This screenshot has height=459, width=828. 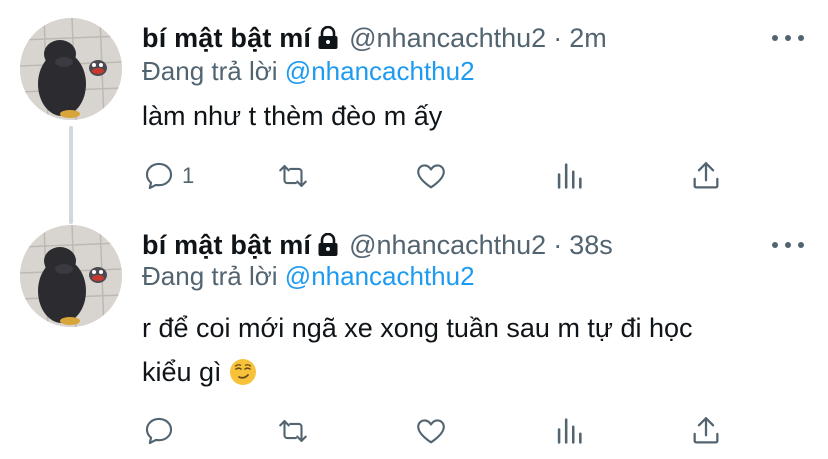 I want to click on tweet-text-line-with-emoji: kiểu gì, so click(x=462, y=372).